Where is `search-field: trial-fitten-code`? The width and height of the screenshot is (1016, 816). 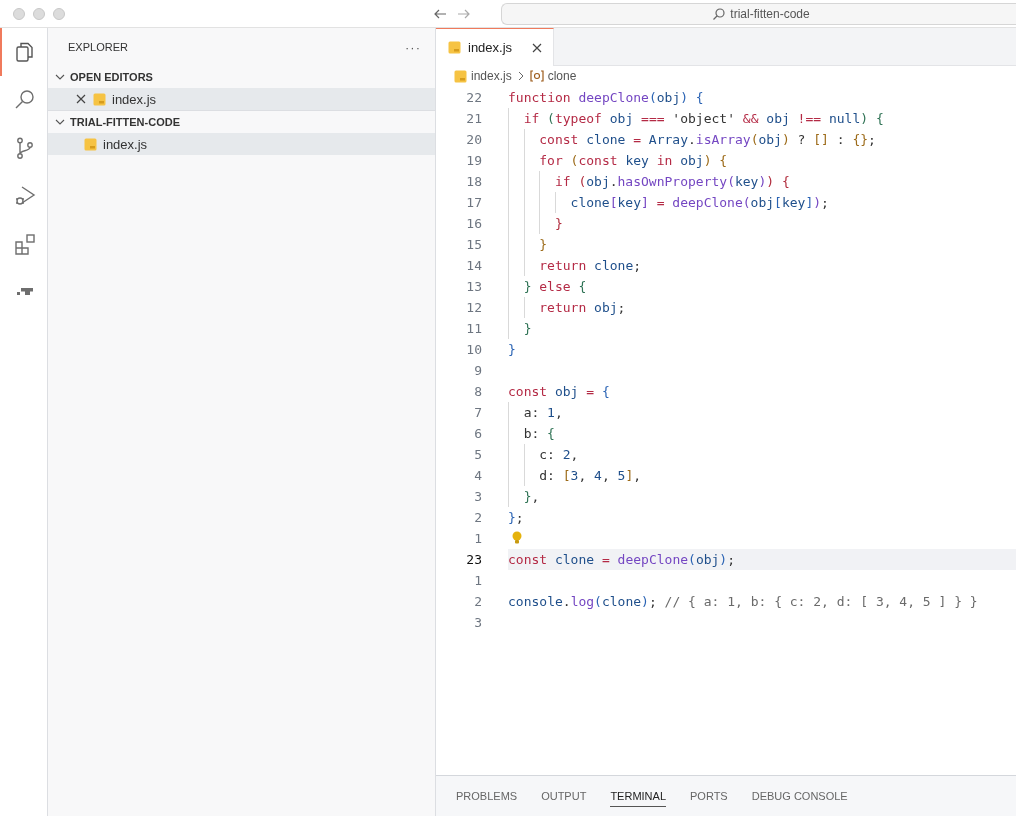 search-field: trial-fitten-code is located at coordinates (758, 13).